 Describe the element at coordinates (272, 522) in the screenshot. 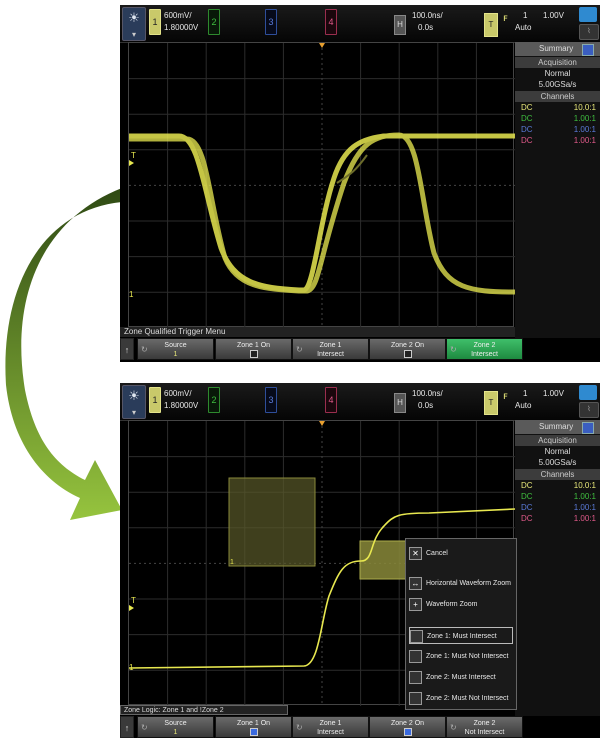

I see `zone-1-box` at that location.